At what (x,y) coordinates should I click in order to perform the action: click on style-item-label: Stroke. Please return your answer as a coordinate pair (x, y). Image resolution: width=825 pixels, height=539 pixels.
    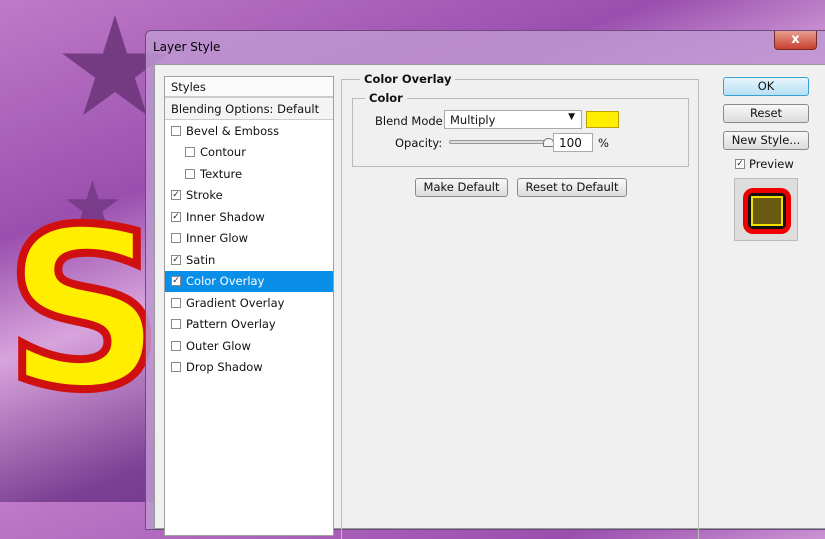
    Looking at the image, I should click on (204, 195).